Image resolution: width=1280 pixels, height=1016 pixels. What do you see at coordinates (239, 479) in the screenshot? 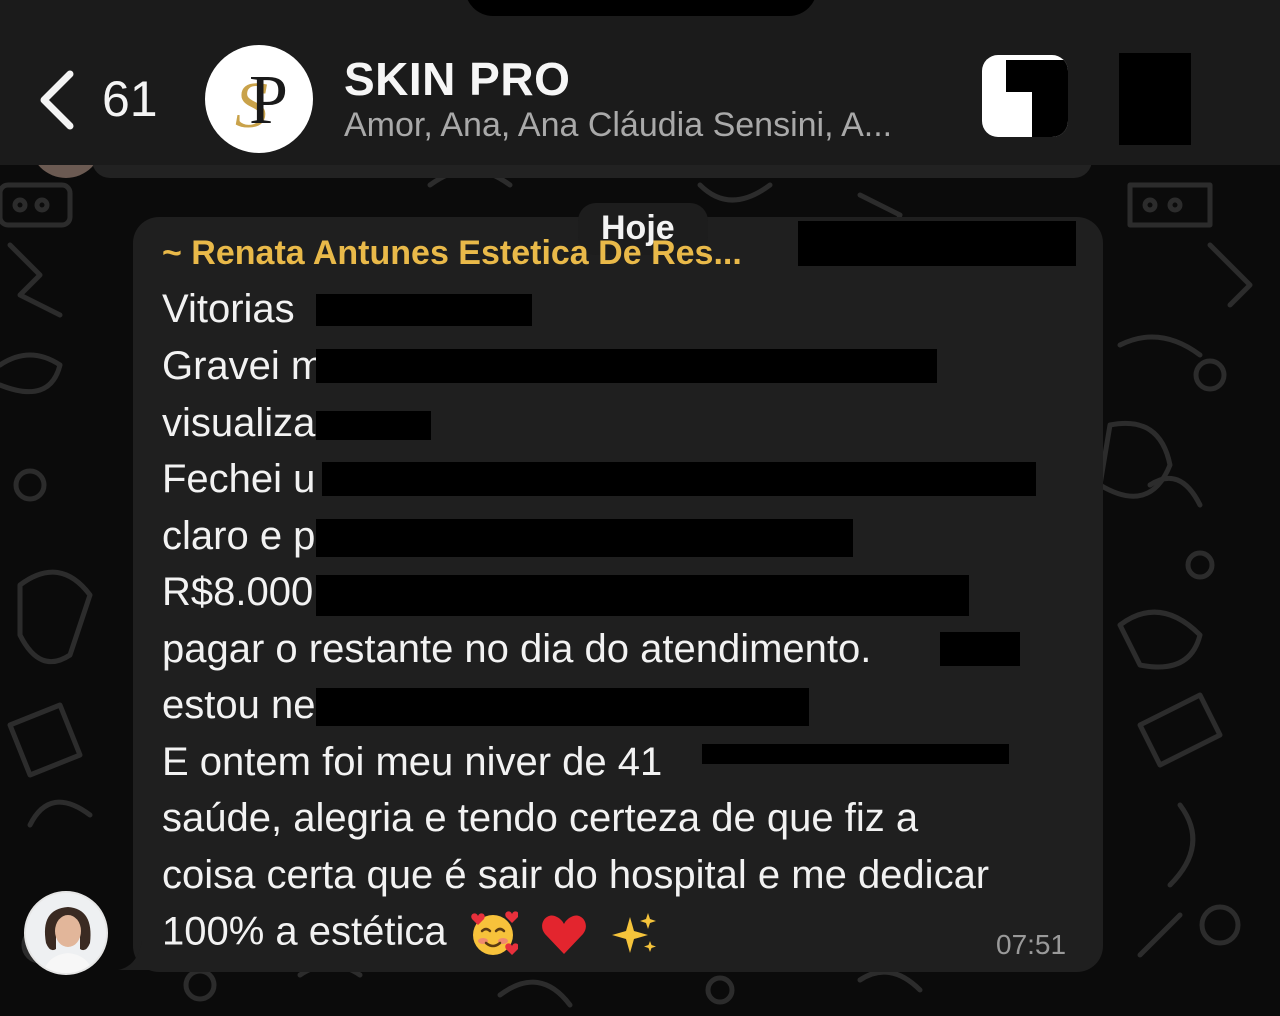
I see `message-line: Fechei u` at bounding box center [239, 479].